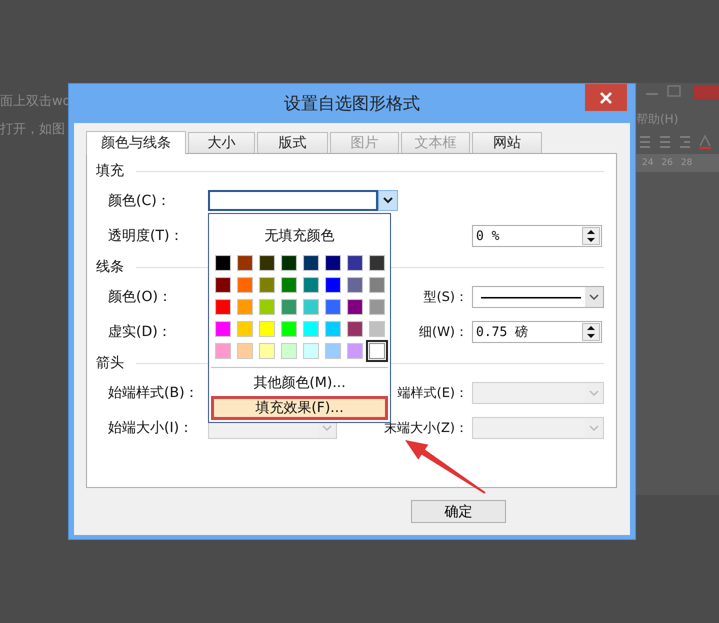  I want to click on section-heading: 线条, so click(110, 267).